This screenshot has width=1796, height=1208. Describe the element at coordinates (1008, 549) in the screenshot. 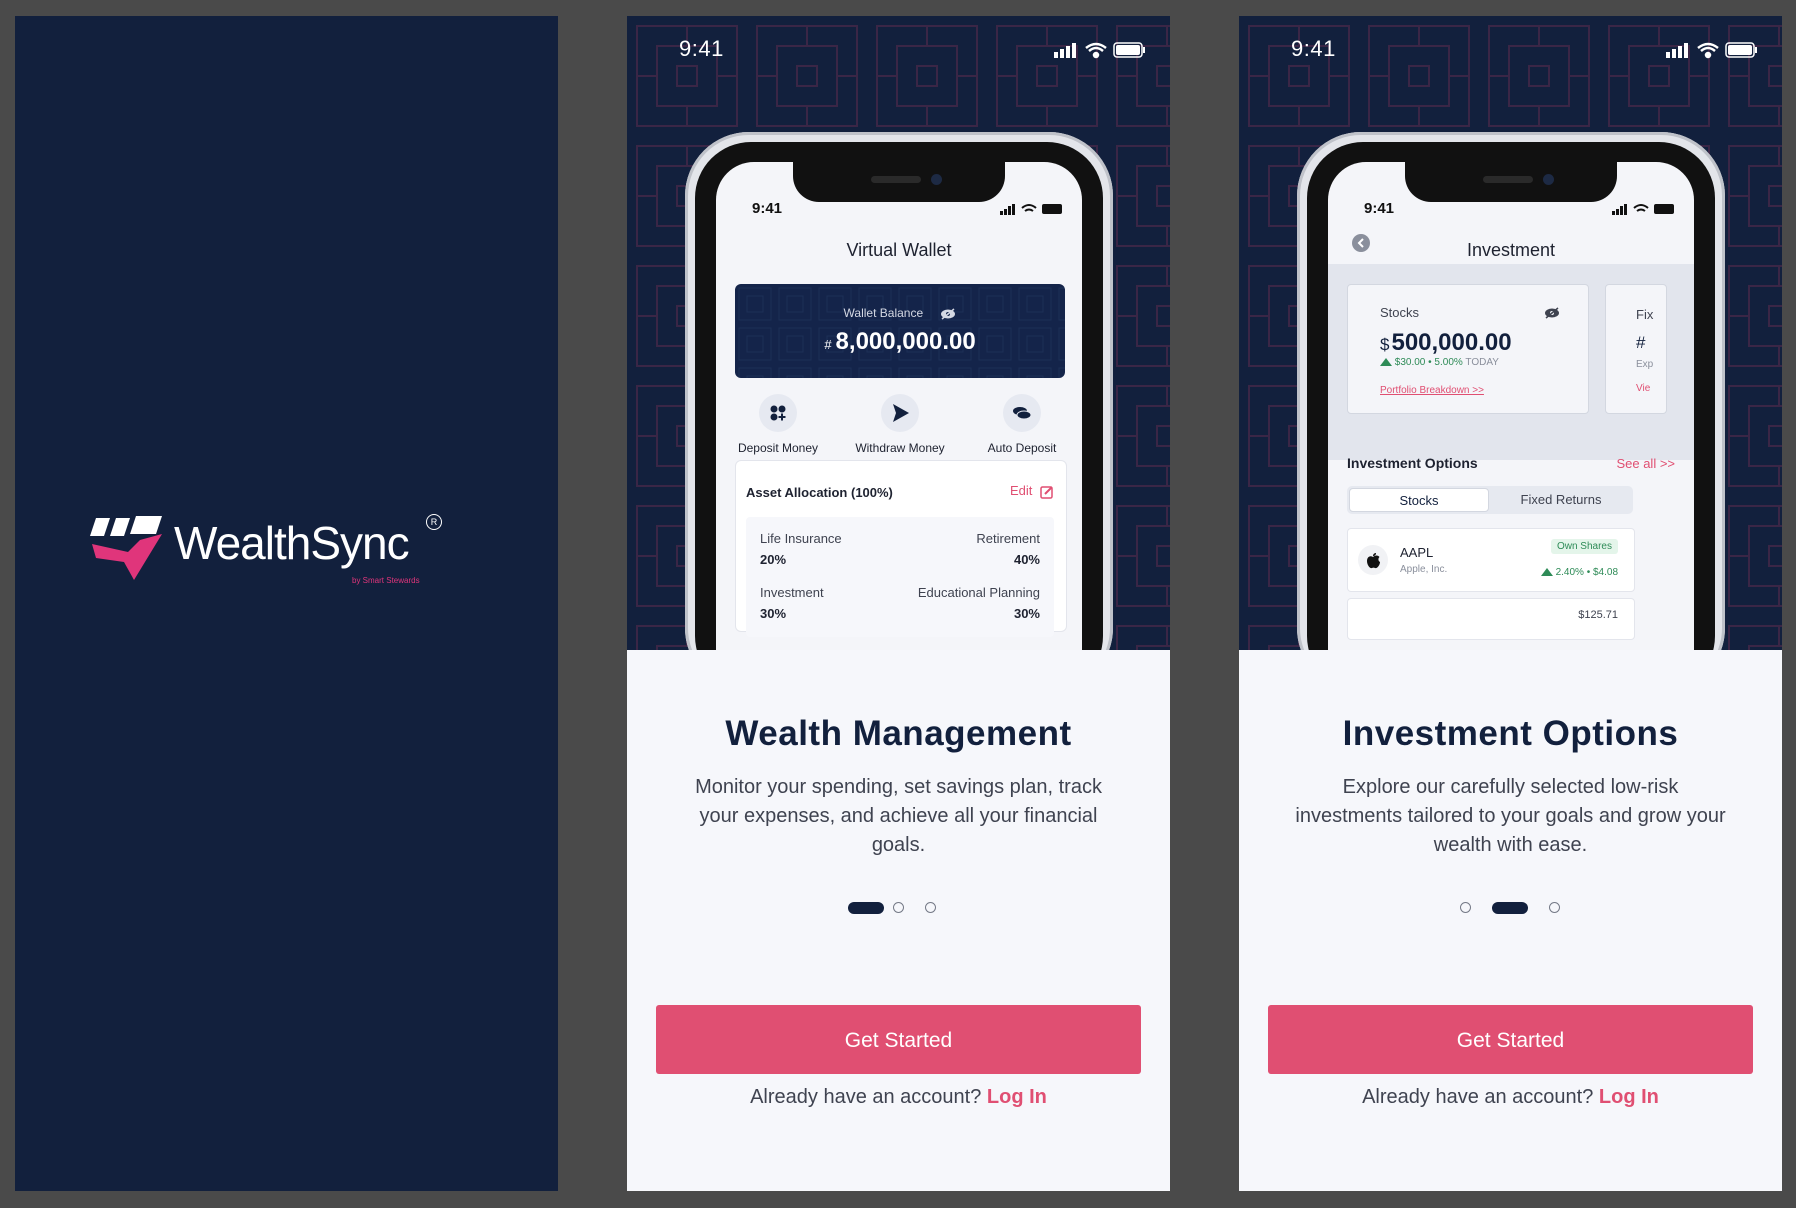

I see `allocation-retirement: Retirement 40%` at that location.